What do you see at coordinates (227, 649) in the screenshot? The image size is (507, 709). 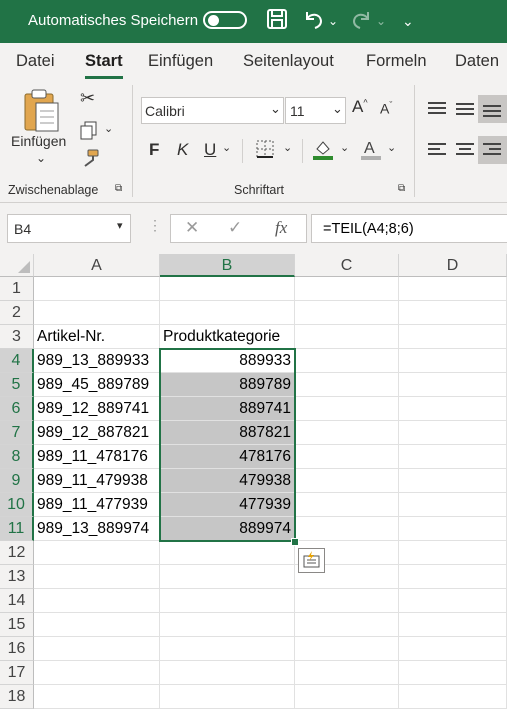 I see `cell-b16` at bounding box center [227, 649].